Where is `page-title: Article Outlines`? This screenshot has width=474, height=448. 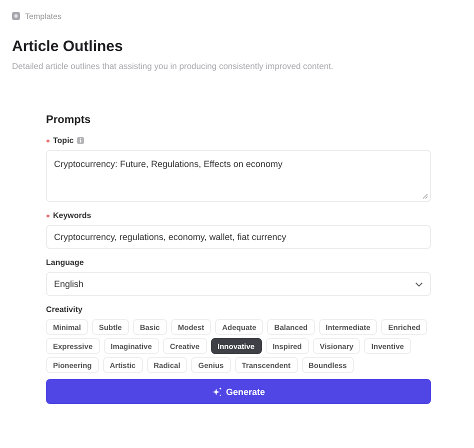
page-title: Article Outlines is located at coordinates (68, 46).